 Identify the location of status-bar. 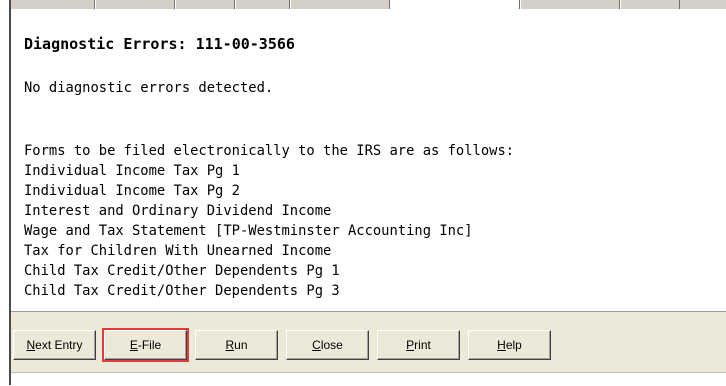
(368, 379).